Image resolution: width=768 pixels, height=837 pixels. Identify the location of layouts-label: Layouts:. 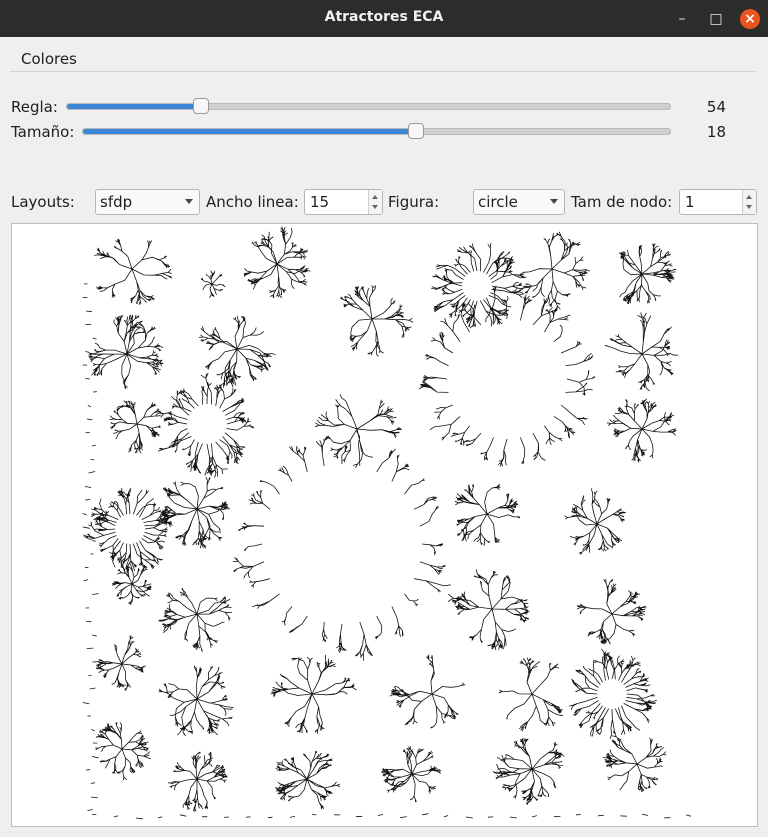
(43, 202).